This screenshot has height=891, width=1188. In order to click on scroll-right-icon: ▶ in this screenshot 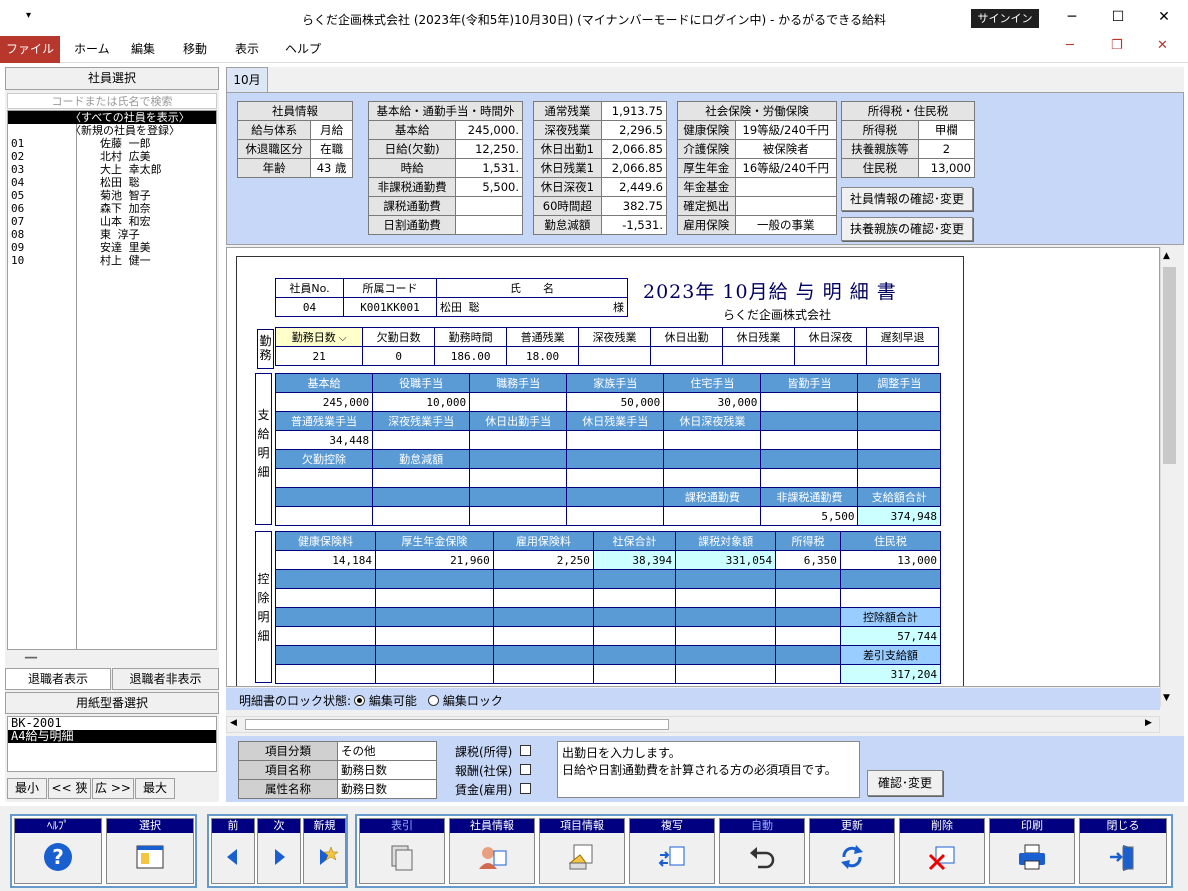, I will do `click(1148, 723)`.